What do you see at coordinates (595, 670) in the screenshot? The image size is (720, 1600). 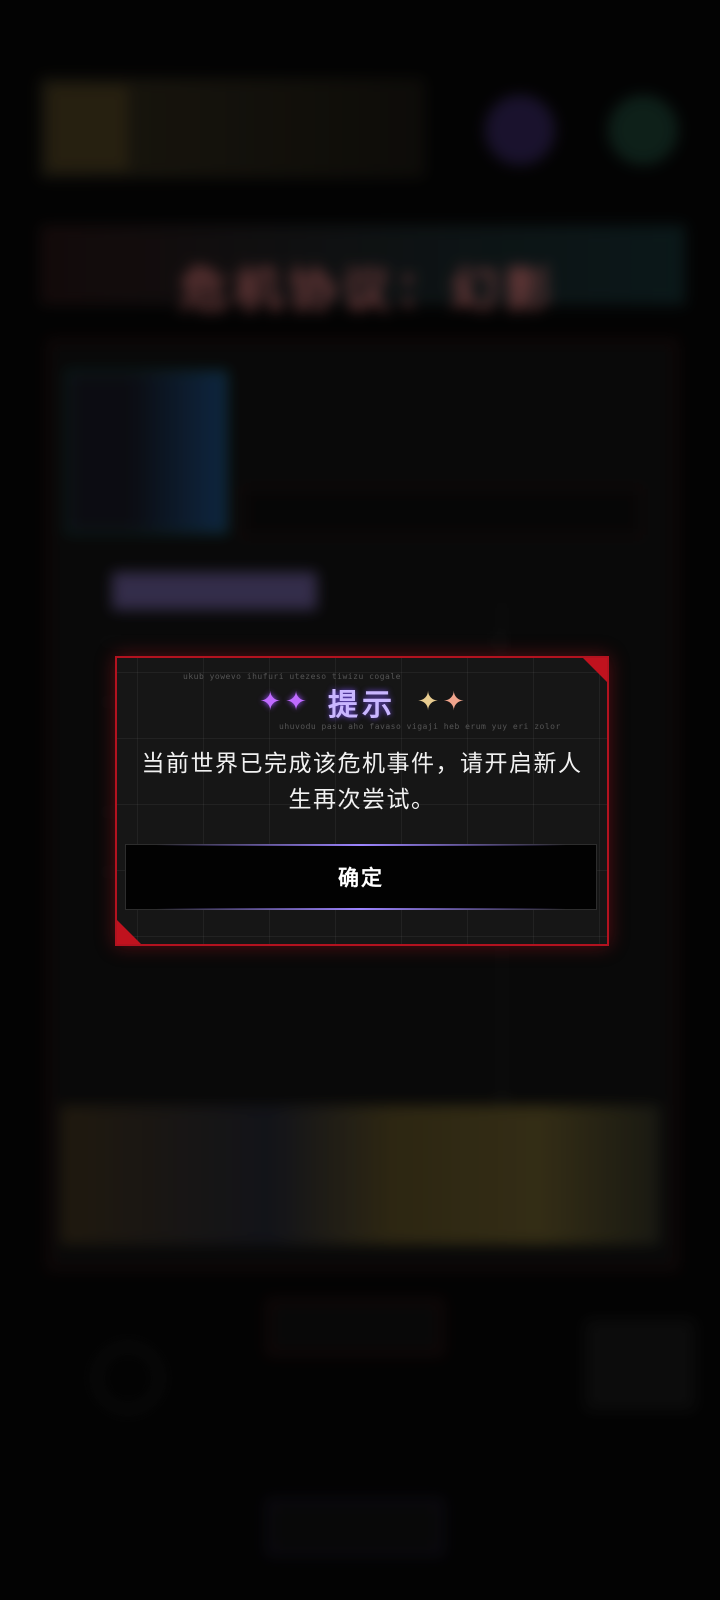 I see `corner-accent-top-right` at bounding box center [595, 670].